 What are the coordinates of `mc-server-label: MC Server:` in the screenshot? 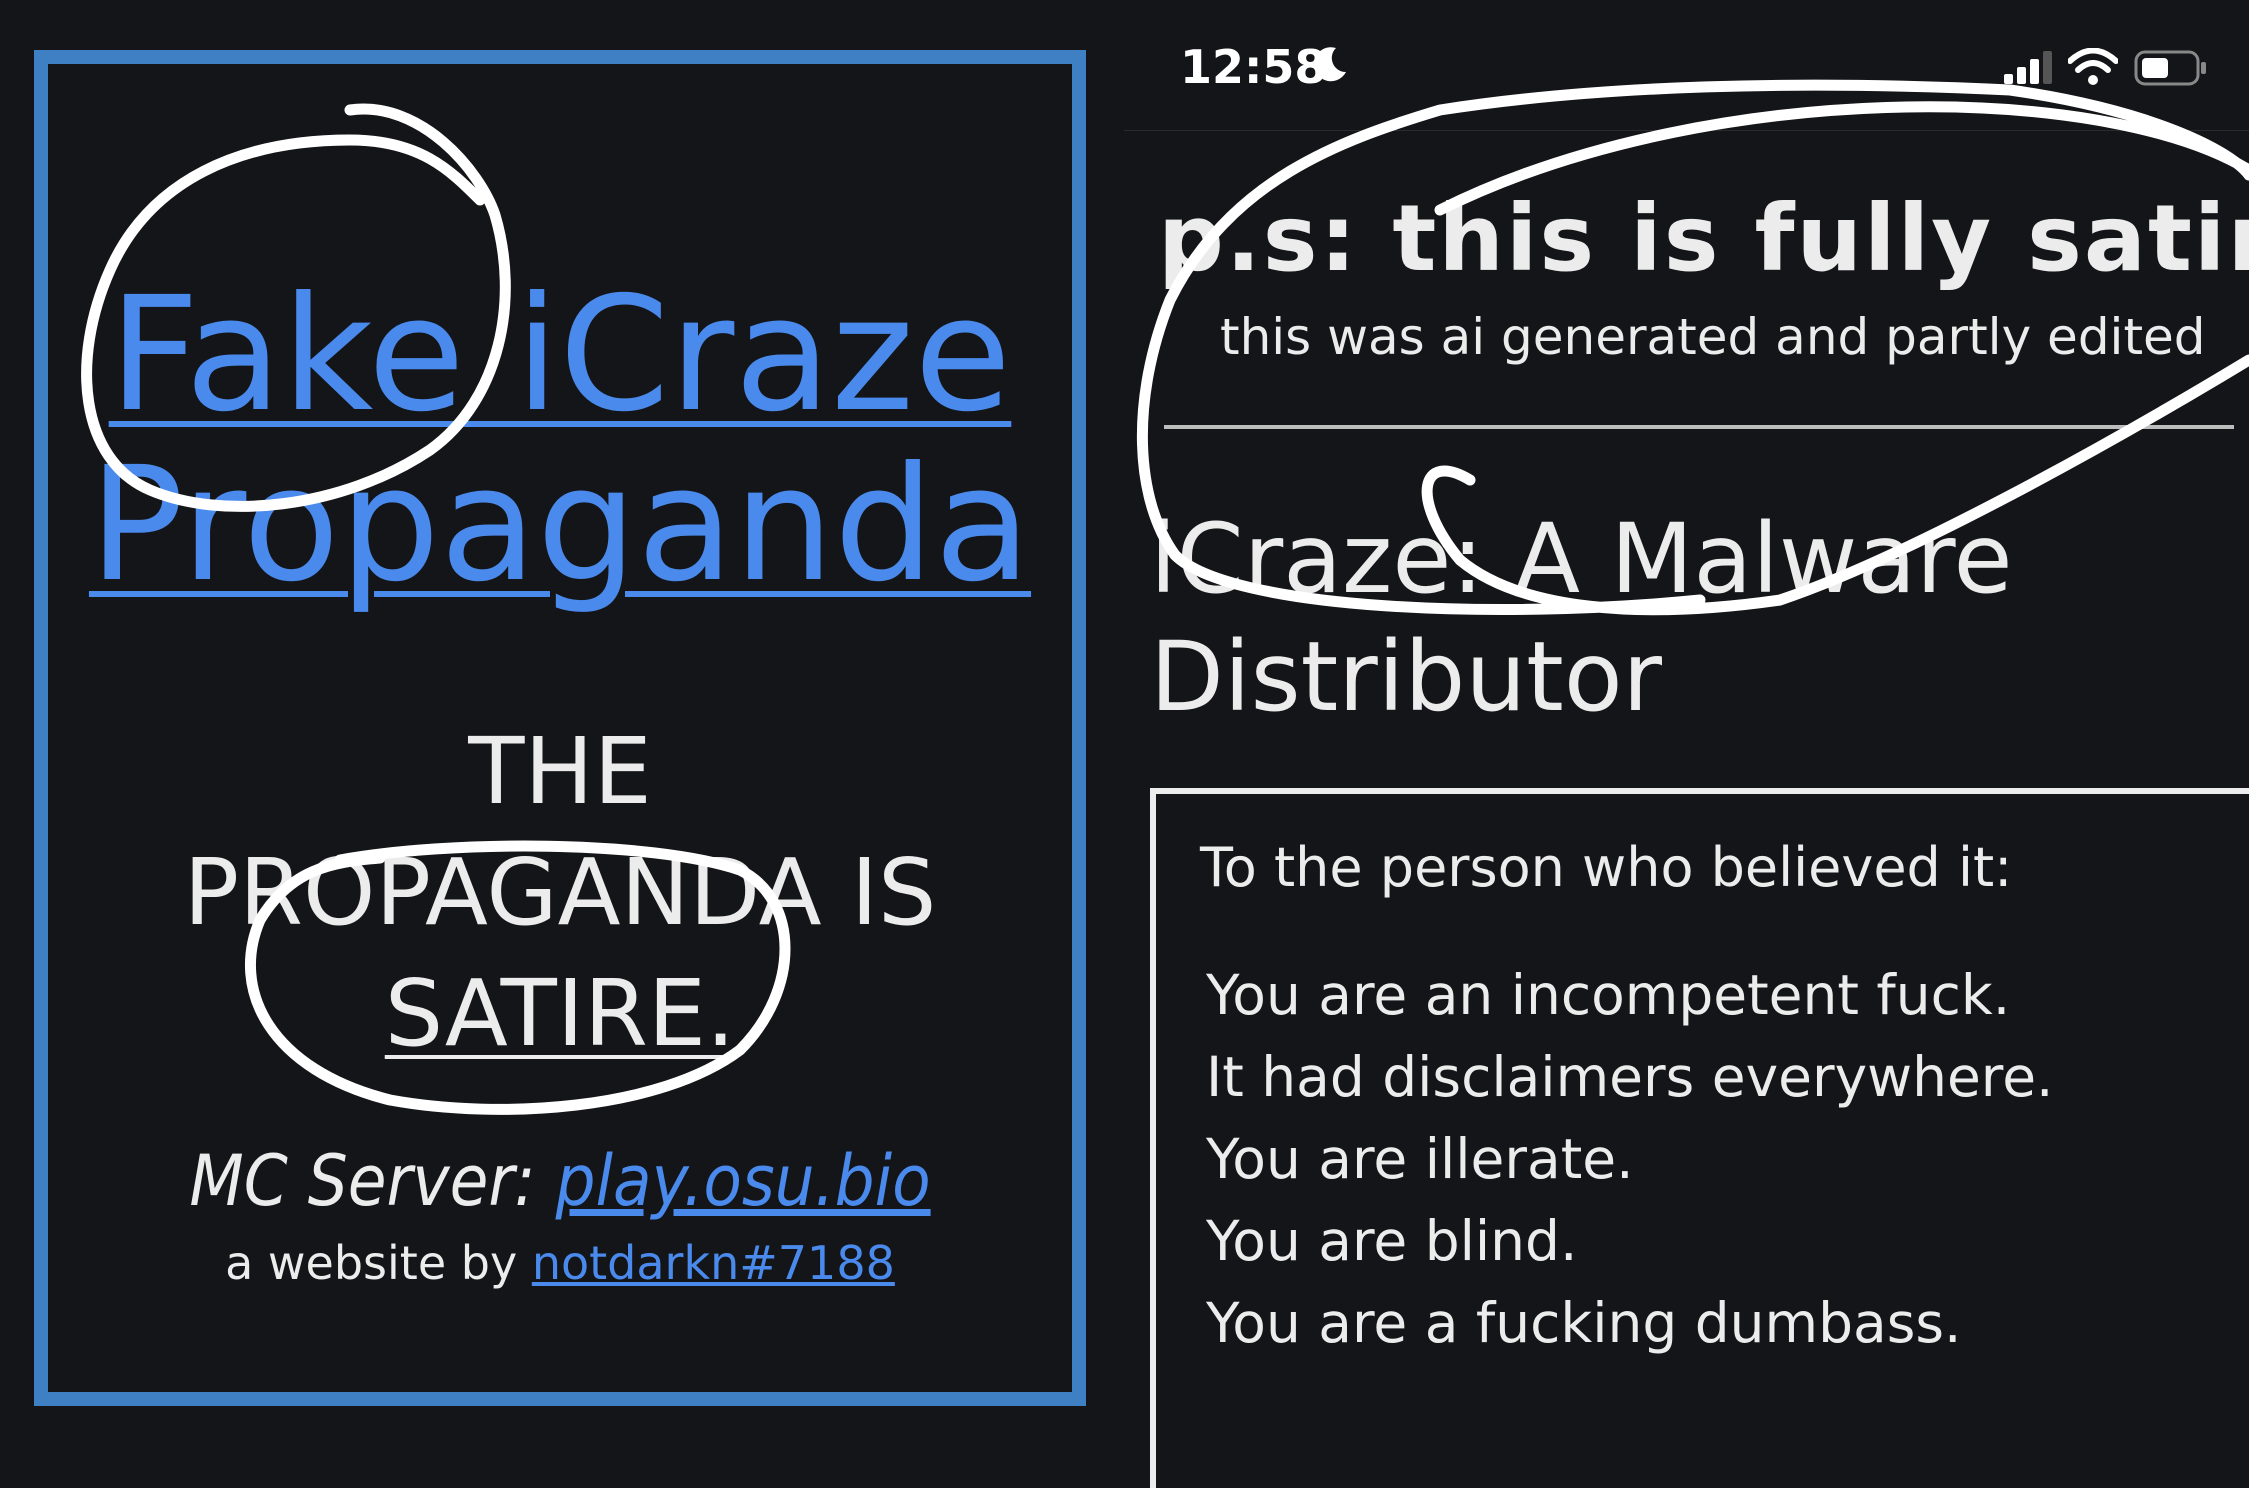 It's located at (372, 1181).